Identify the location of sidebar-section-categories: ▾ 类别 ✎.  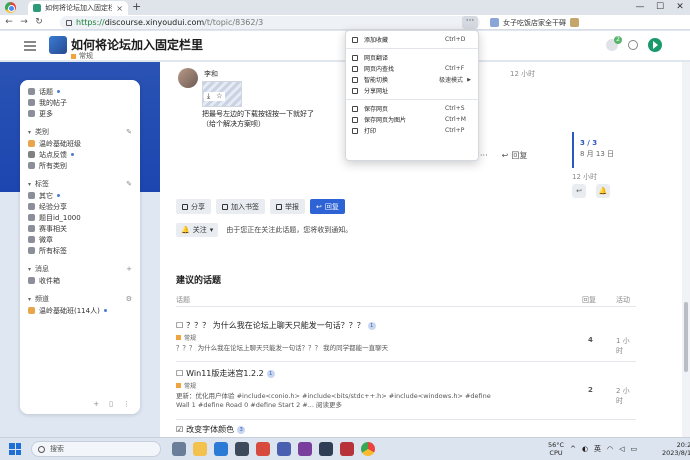
(80, 132).